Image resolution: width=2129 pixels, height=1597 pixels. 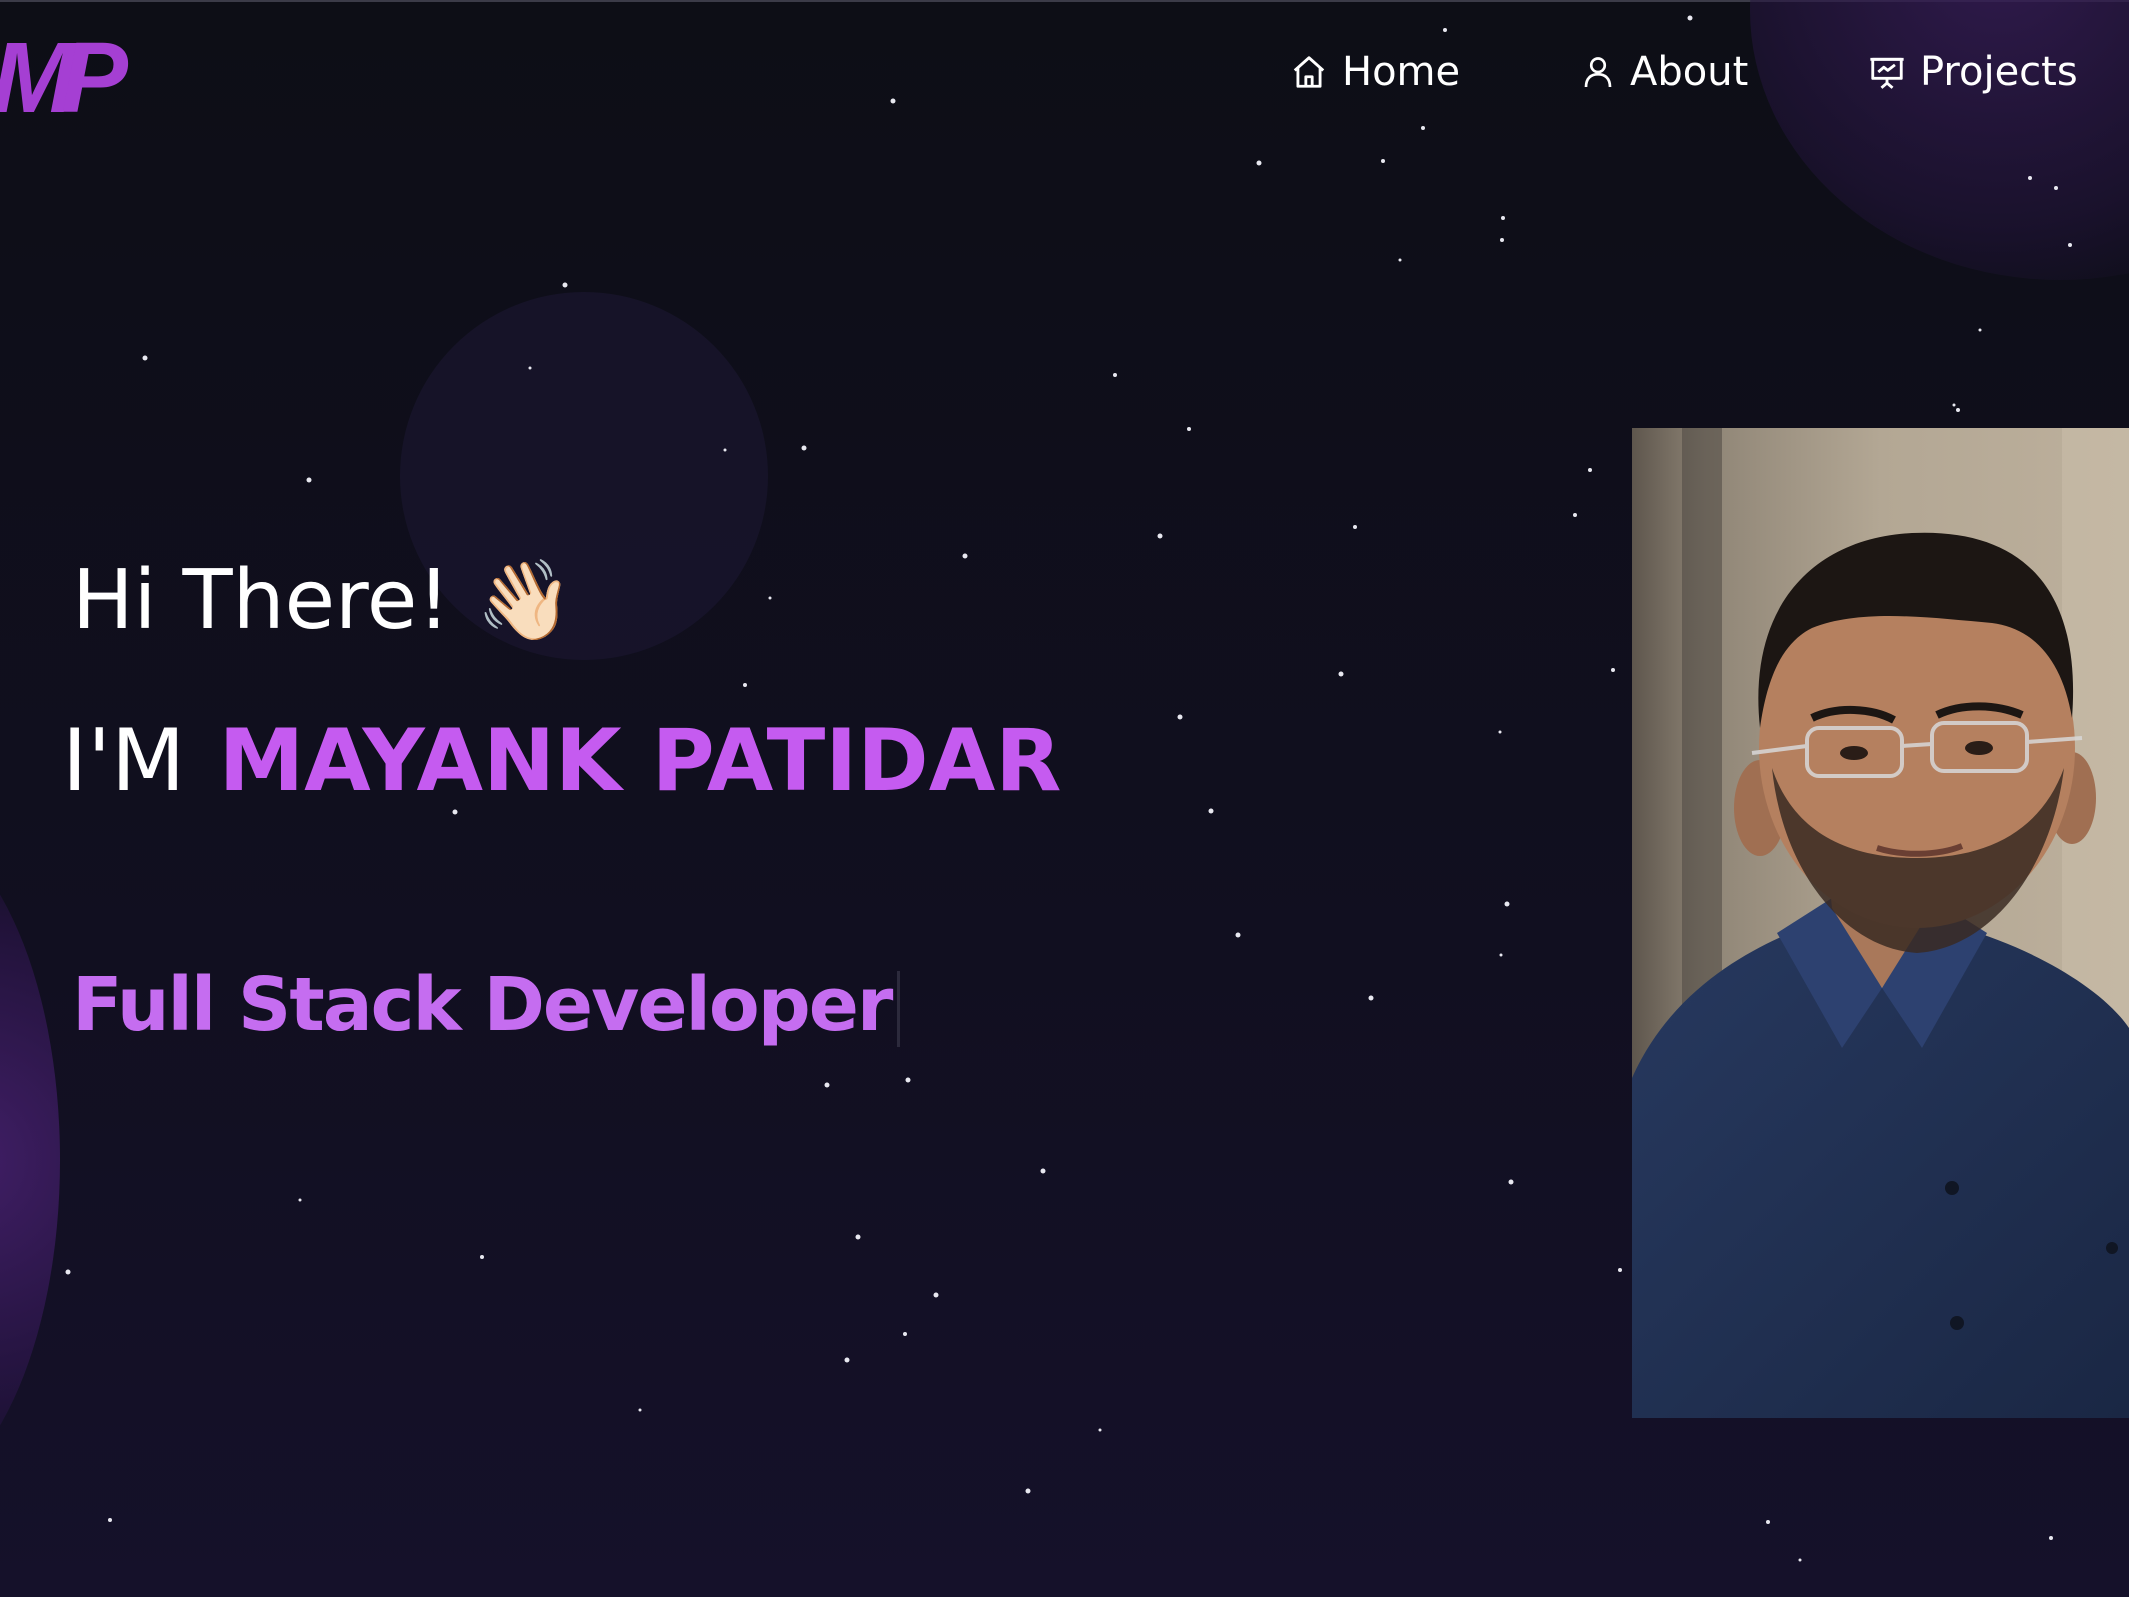 What do you see at coordinates (124, 761) in the screenshot?
I see `intro-prefix: I'M` at bounding box center [124, 761].